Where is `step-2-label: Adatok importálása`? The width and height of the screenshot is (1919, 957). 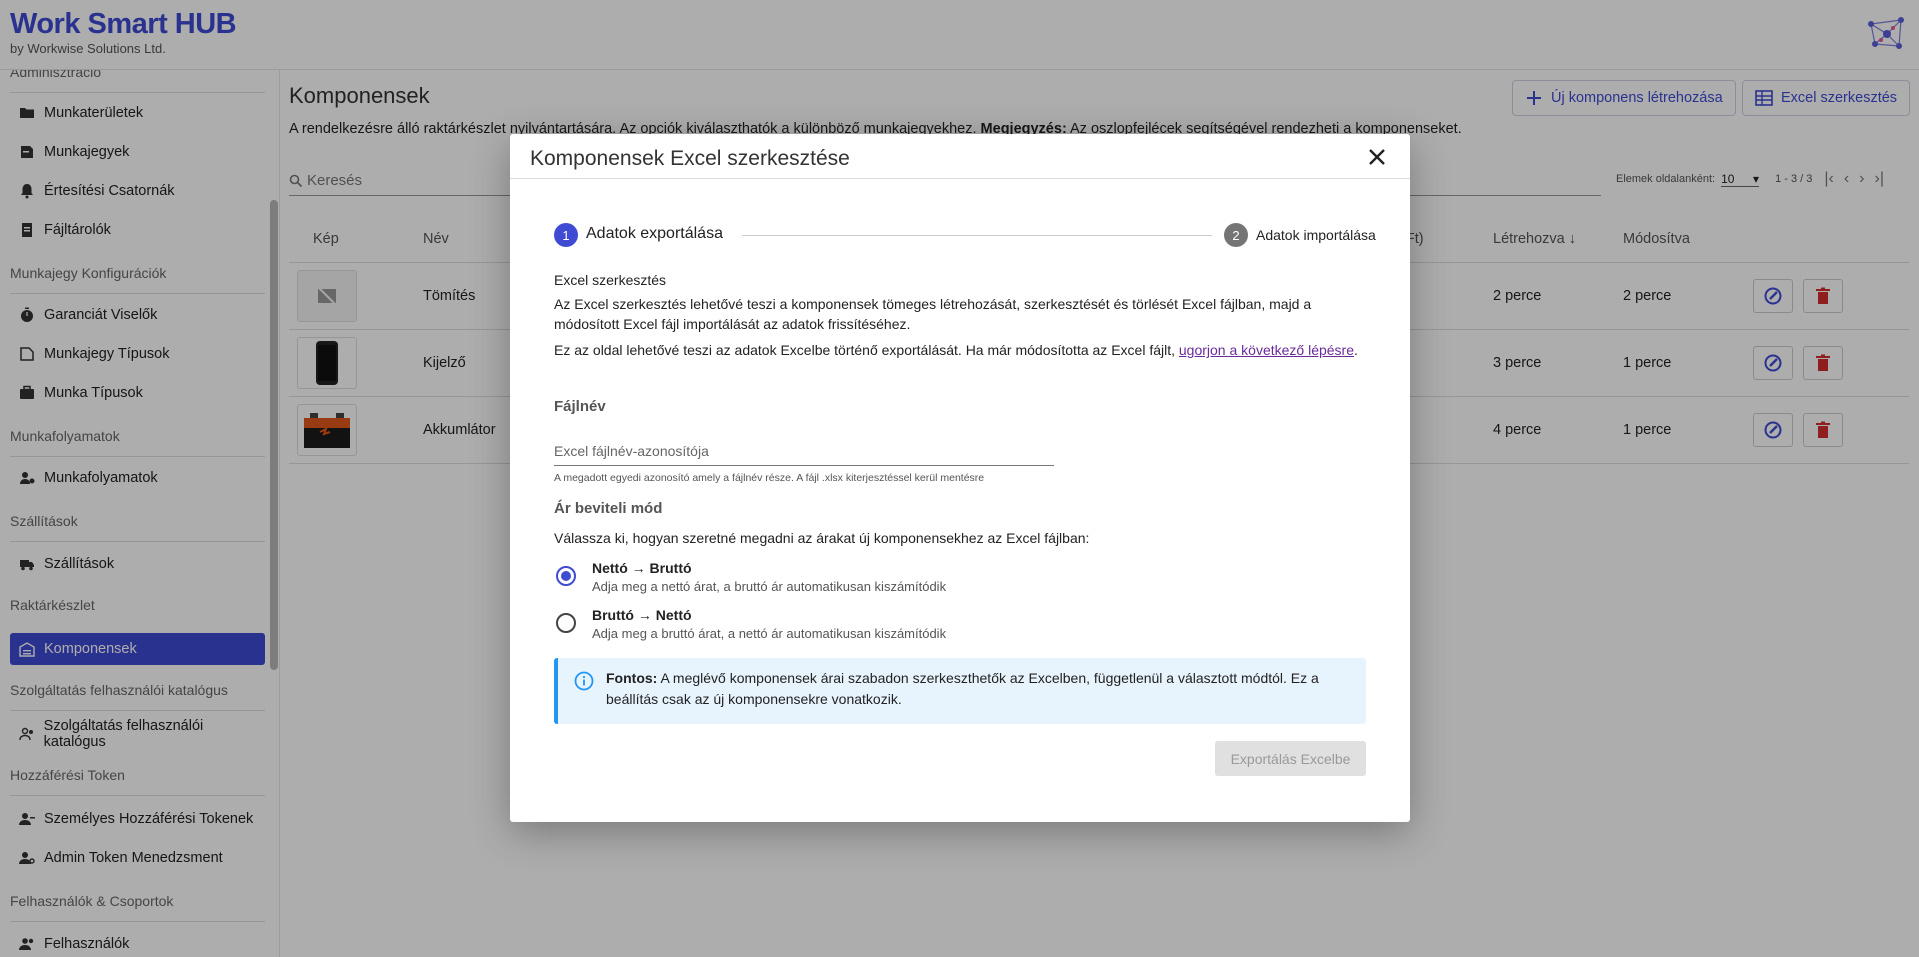 step-2-label: Adatok importálása is located at coordinates (1316, 235).